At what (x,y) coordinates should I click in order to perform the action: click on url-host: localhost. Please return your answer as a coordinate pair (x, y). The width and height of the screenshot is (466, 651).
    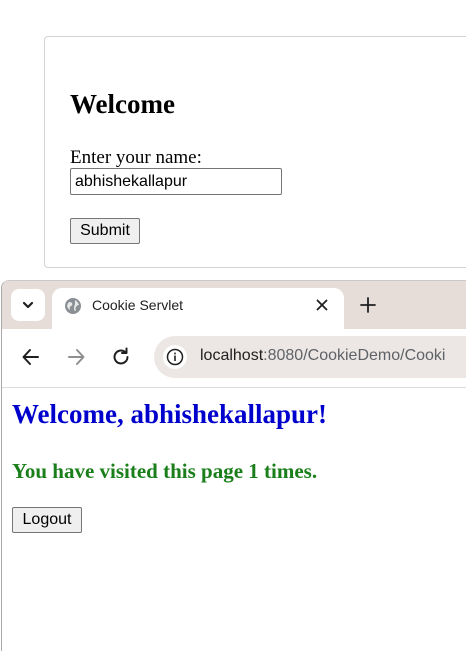
    Looking at the image, I should click on (232, 355).